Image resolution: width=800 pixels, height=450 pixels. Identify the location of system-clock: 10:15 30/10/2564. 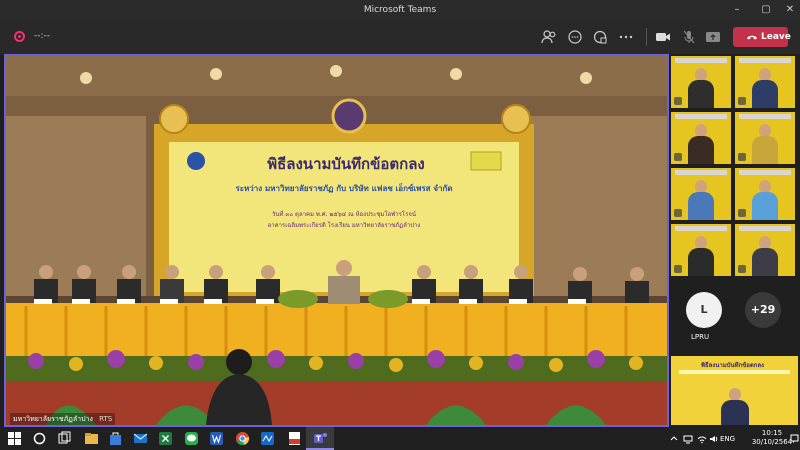
(772, 438).